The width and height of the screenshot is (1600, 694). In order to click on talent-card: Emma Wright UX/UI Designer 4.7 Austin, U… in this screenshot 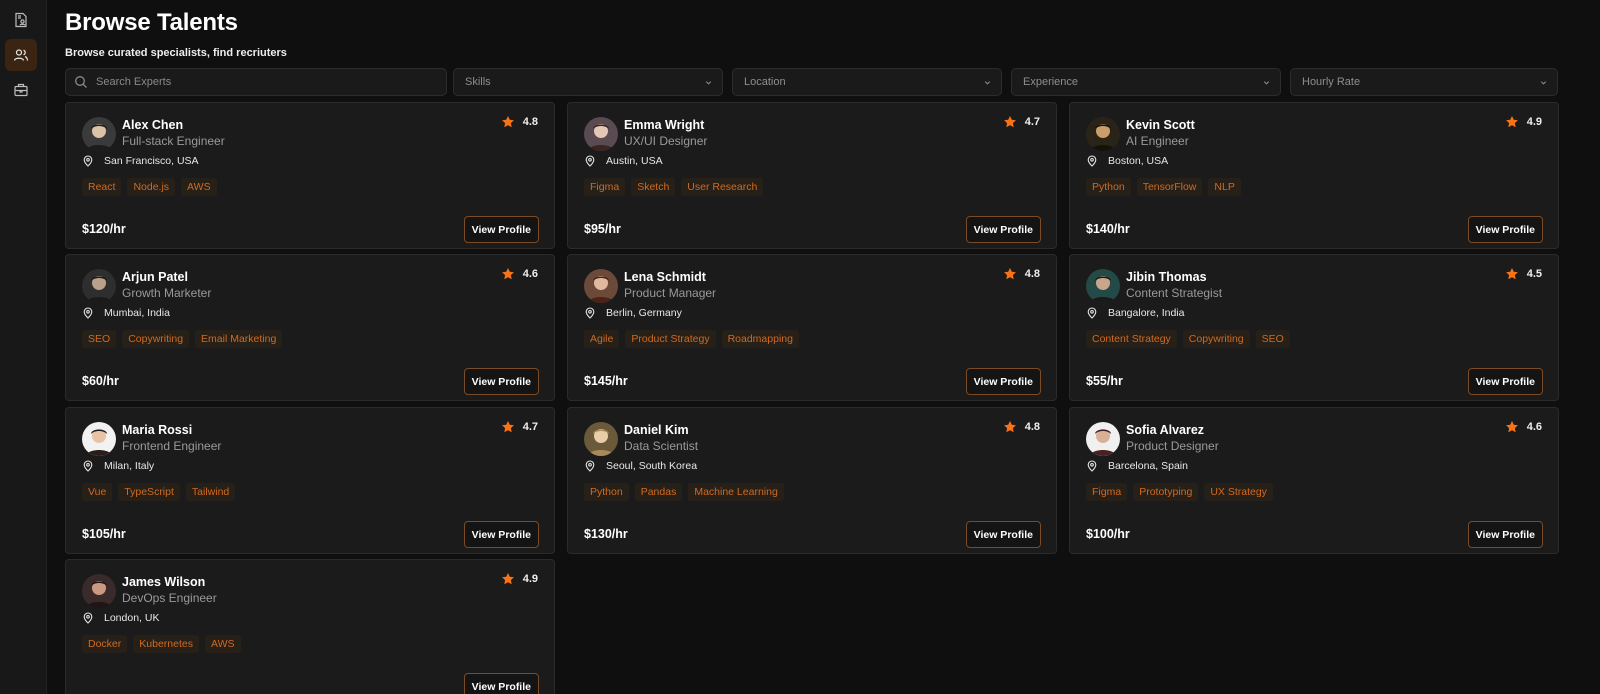, I will do `click(812, 175)`.